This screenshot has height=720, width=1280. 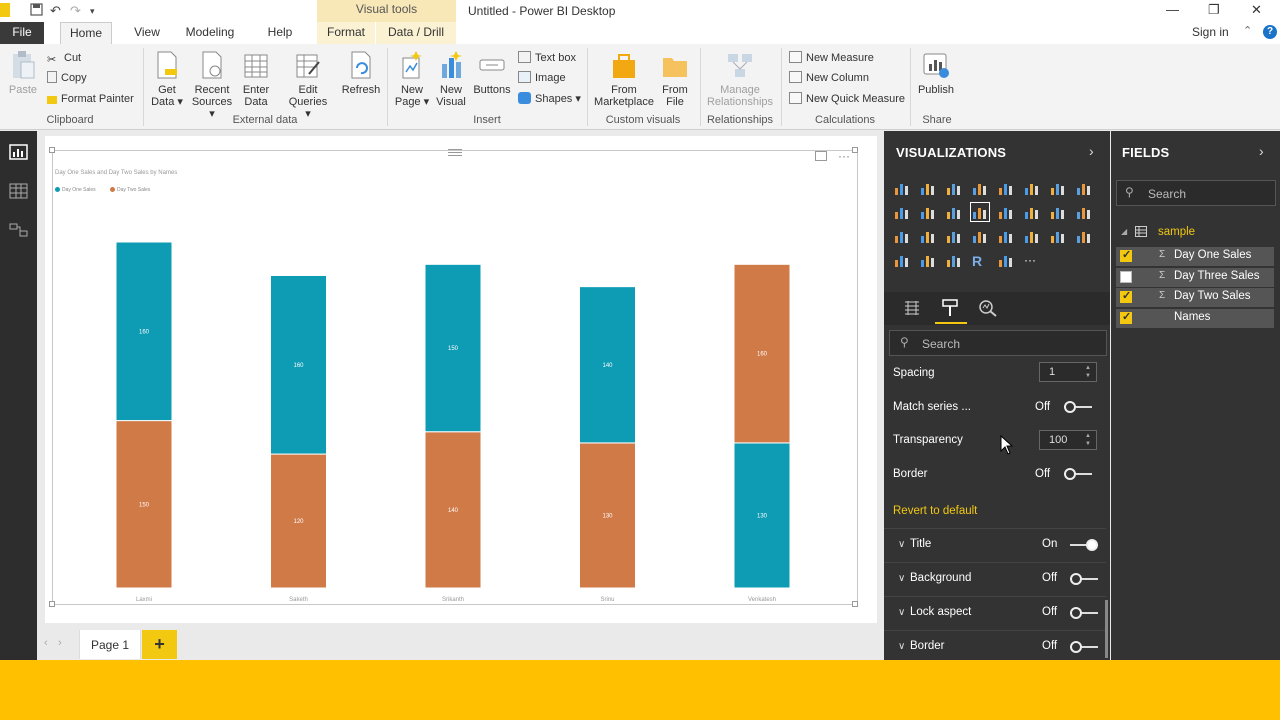 I want to click on pane-scrollbar, so click(x=1106, y=629).